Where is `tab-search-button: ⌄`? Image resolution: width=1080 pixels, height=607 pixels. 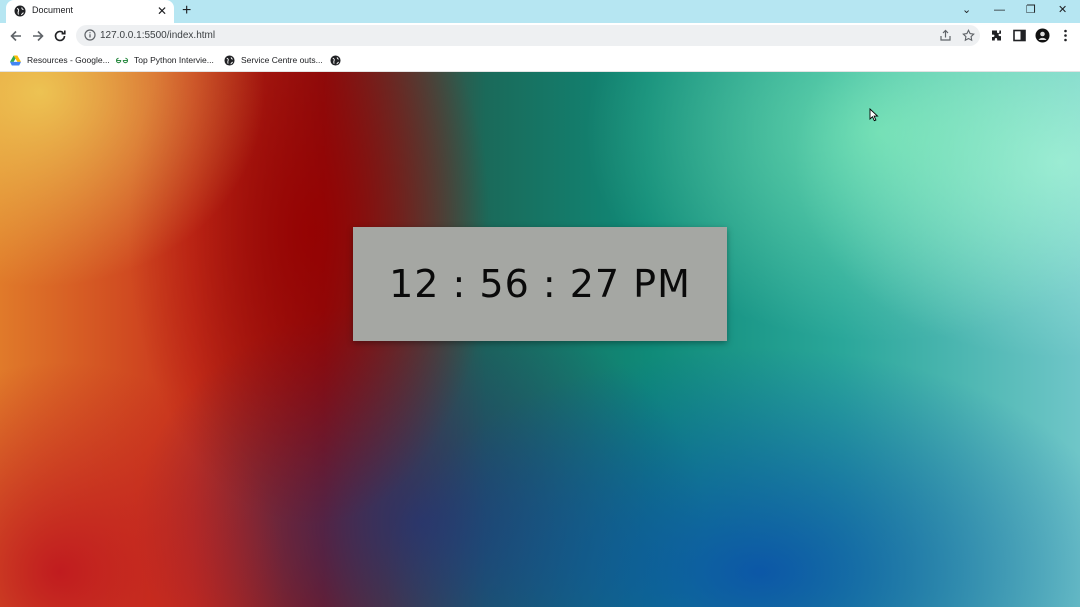
tab-search-button: ⌄ is located at coordinates (966, 10).